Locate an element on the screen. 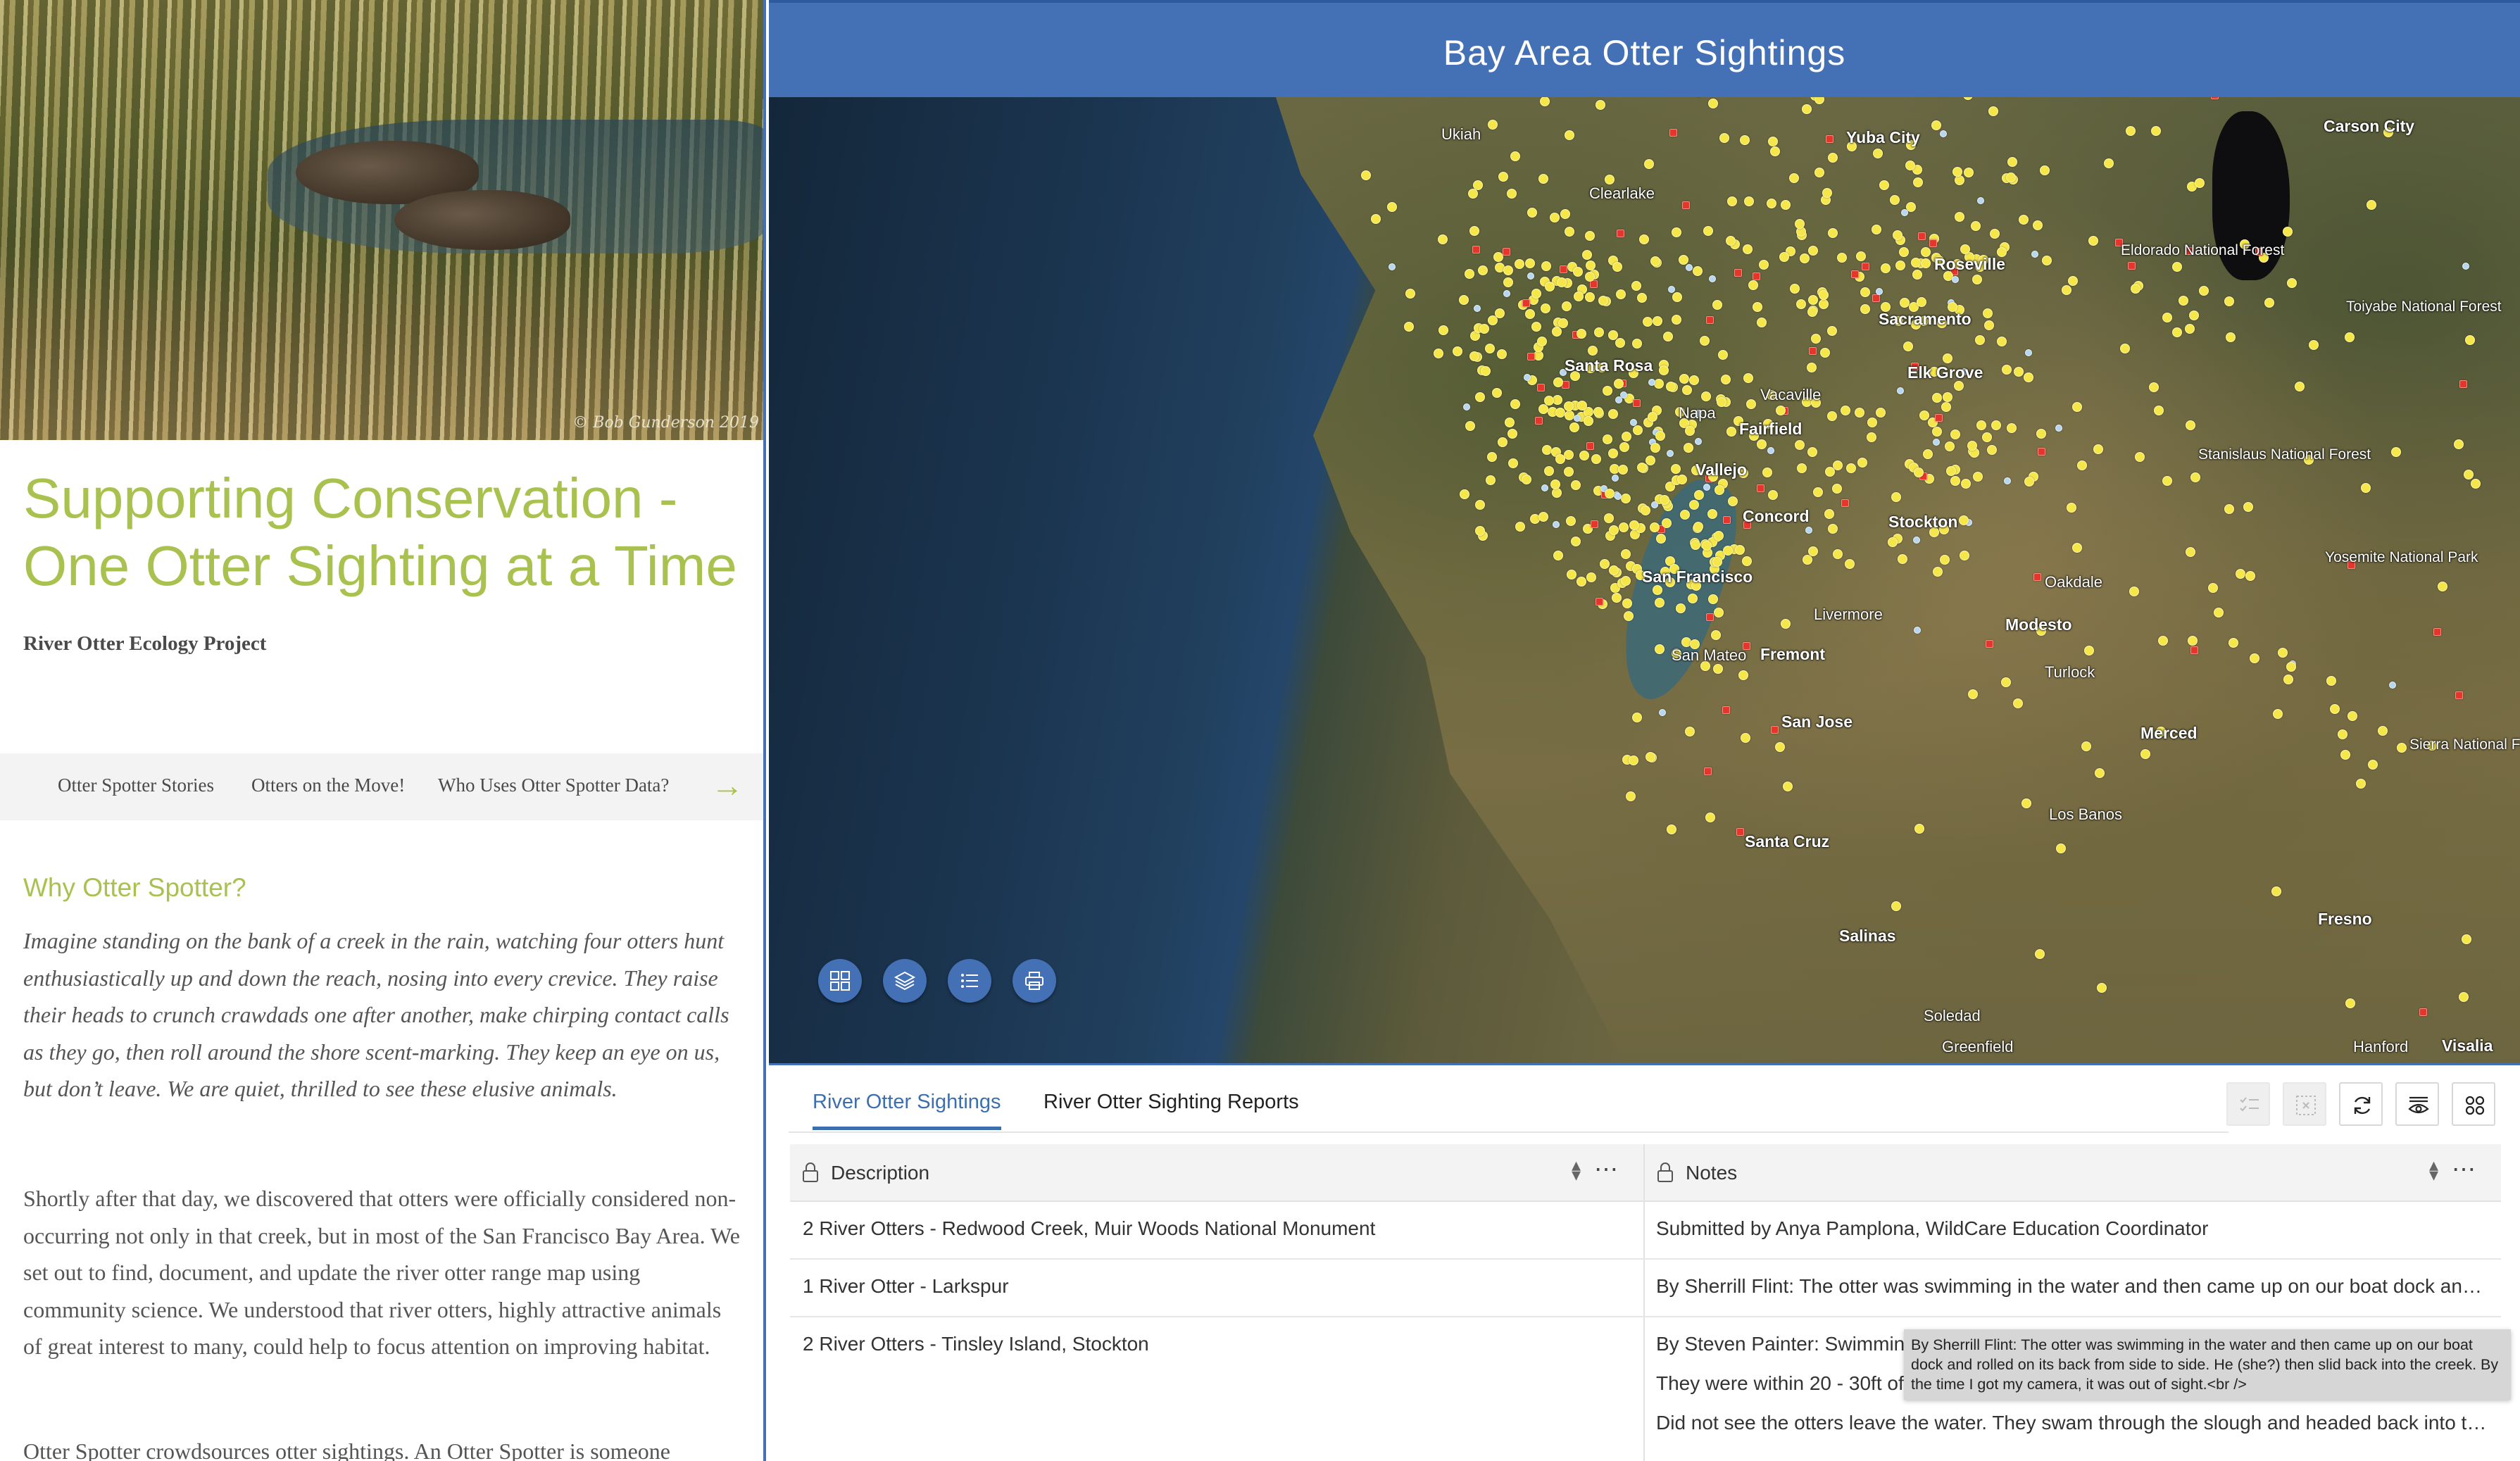  filter-view-button is located at coordinates (2417, 1104).